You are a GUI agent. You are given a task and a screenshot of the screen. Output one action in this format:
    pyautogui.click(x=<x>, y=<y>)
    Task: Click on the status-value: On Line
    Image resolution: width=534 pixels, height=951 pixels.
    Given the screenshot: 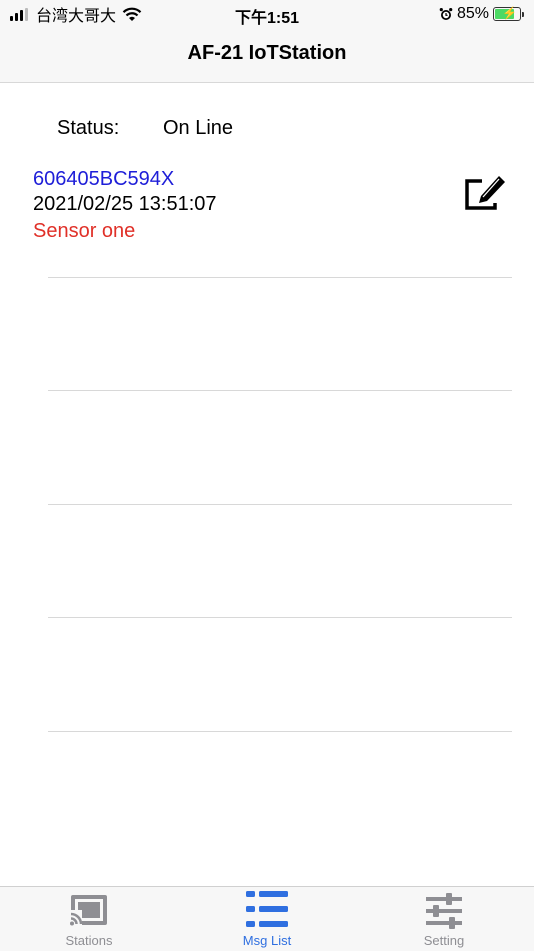 What is the action you would take?
    pyautogui.click(x=198, y=128)
    